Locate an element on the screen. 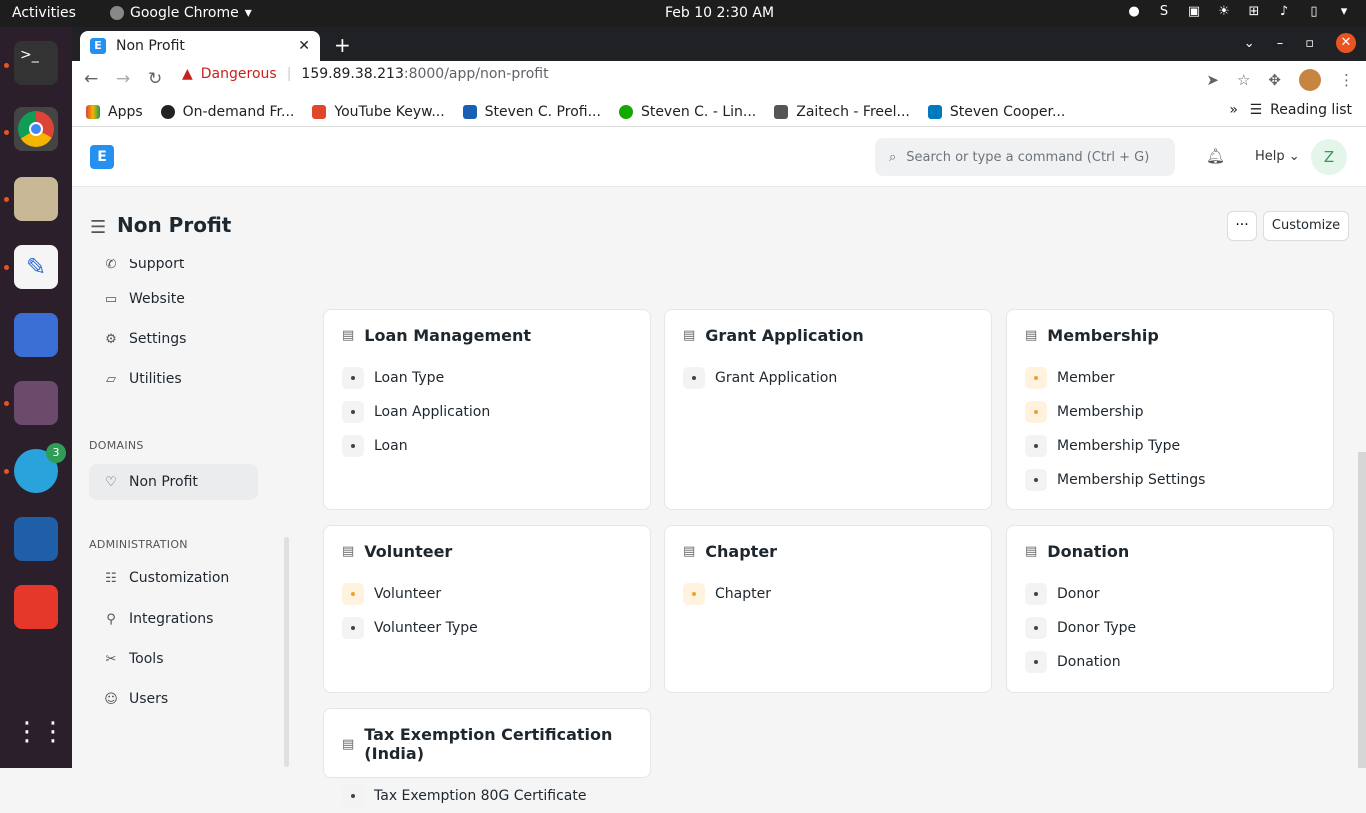 The height and width of the screenshot is (813, 1366). card-link-member: Member is located at coordinates (1170, 378).